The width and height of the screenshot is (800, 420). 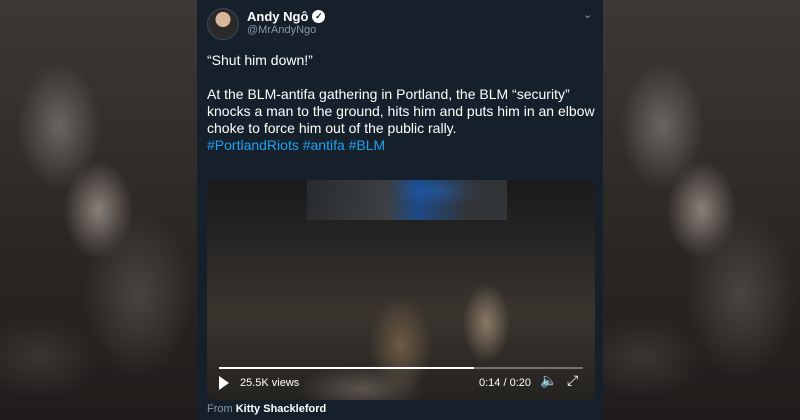 What do you see at coordinates (572, 380) in the screenshot?
I see `fullscreen-icon: ⤢` at bounding box center [572, 380].